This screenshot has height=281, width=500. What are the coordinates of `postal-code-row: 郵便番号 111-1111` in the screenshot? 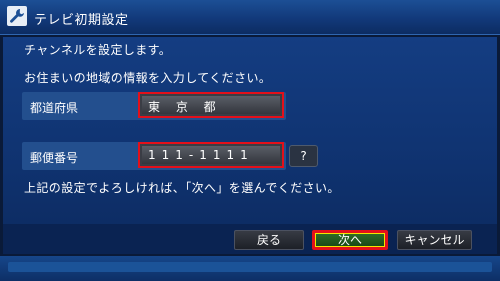 It's located at (154, 156).